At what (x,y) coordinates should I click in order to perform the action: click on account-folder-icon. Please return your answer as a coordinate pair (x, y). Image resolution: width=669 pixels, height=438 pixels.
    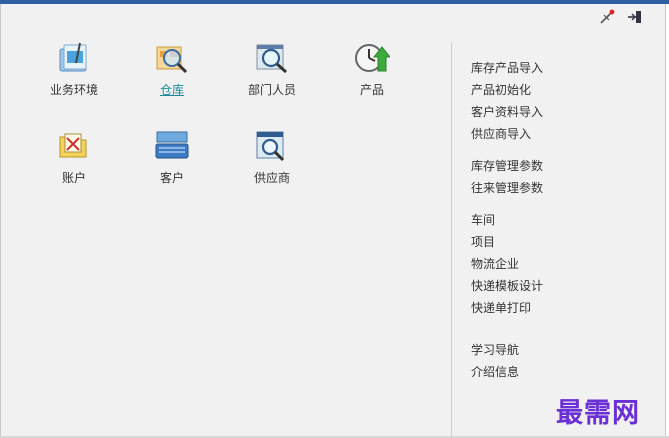
    Looking at the image, I should click on (73, 145).